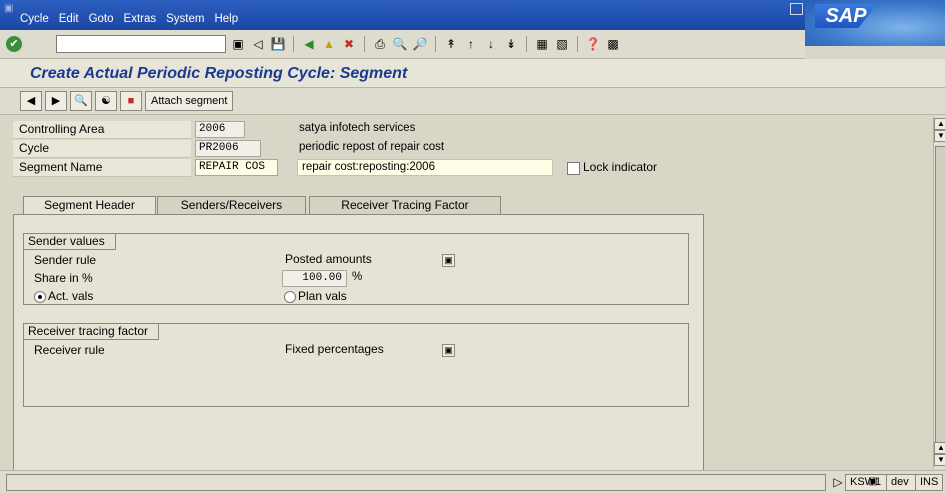 Image resolution: width=945 pixels, height=493 pixels. What do you see at coordinates (228, 148) in the screenshot?
I see `cycle-field: PR2006` at bounding box center [228, 148].